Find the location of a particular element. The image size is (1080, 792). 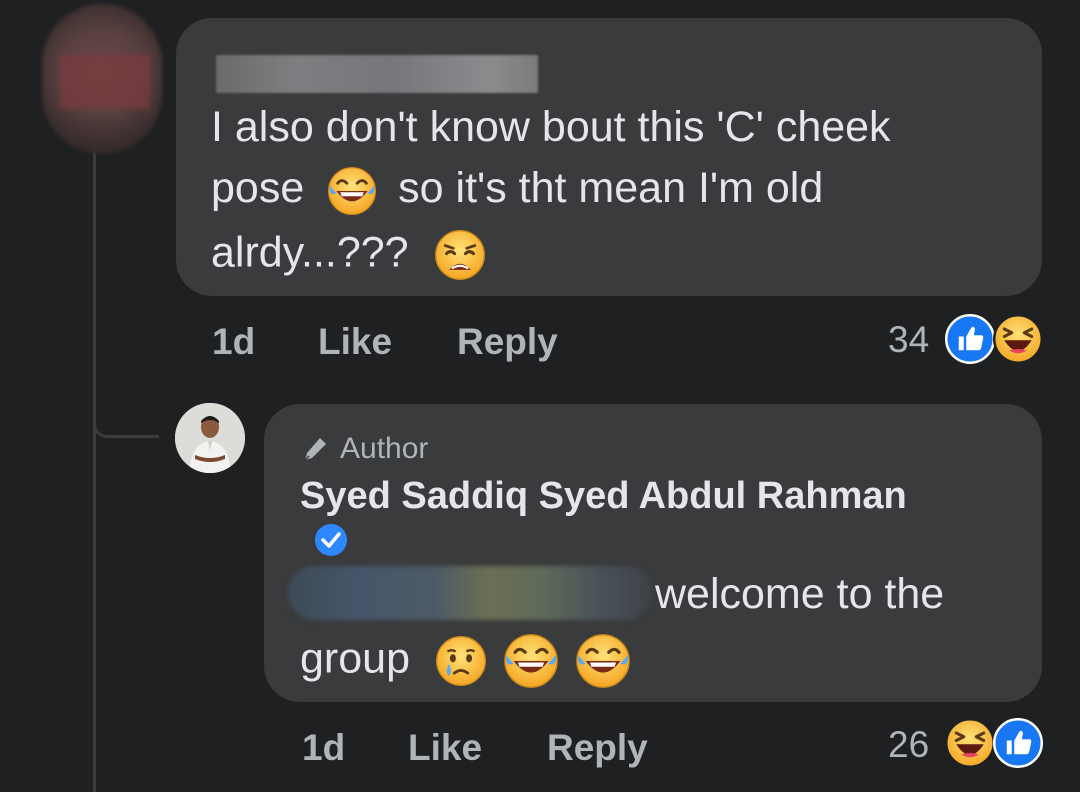

pen-icon is located at coordinates (315, 449).